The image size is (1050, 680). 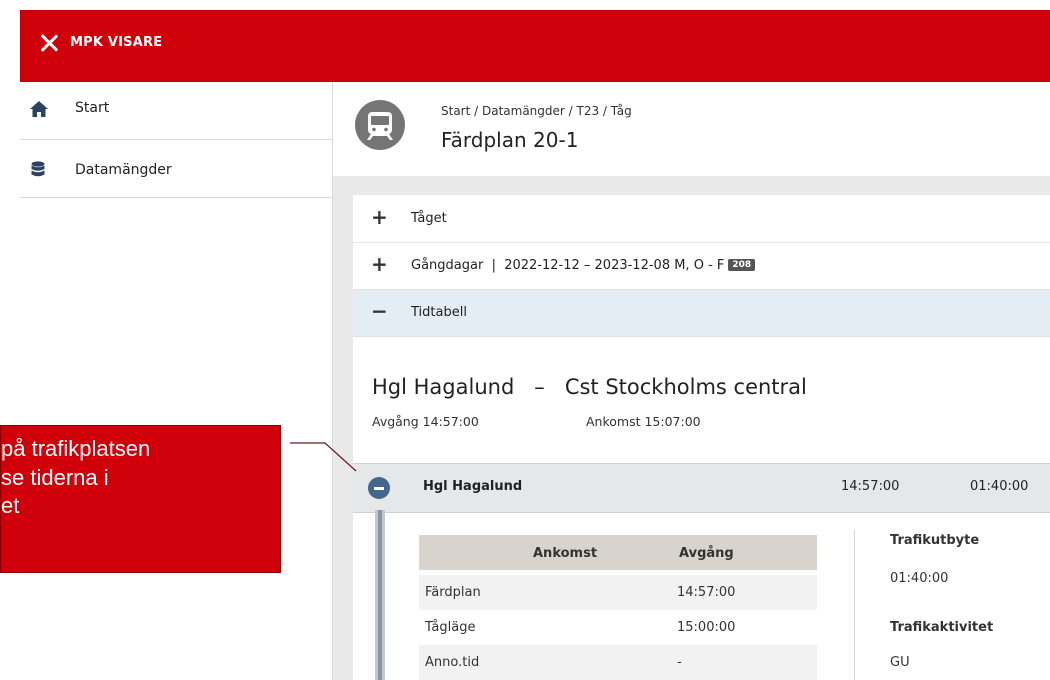 What do you see at coordinates (429, 218) in the screenshot?
I see `section-label: Tåget` at bounding box center [429, 218].